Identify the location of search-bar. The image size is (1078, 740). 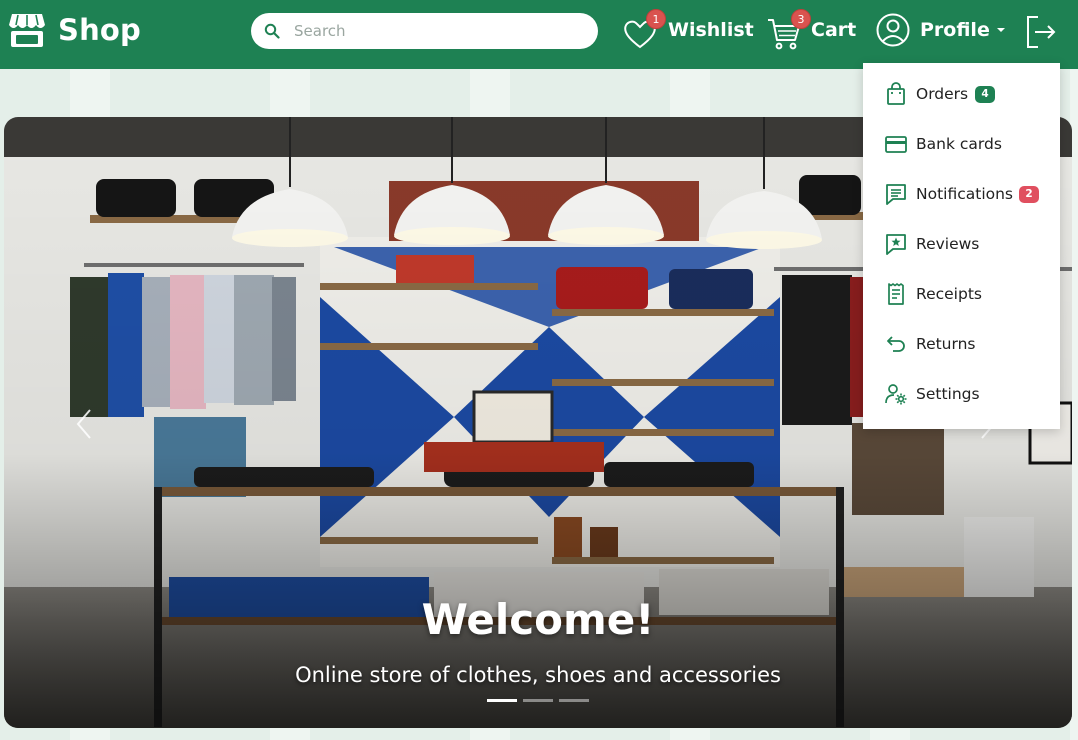
(424, 31).